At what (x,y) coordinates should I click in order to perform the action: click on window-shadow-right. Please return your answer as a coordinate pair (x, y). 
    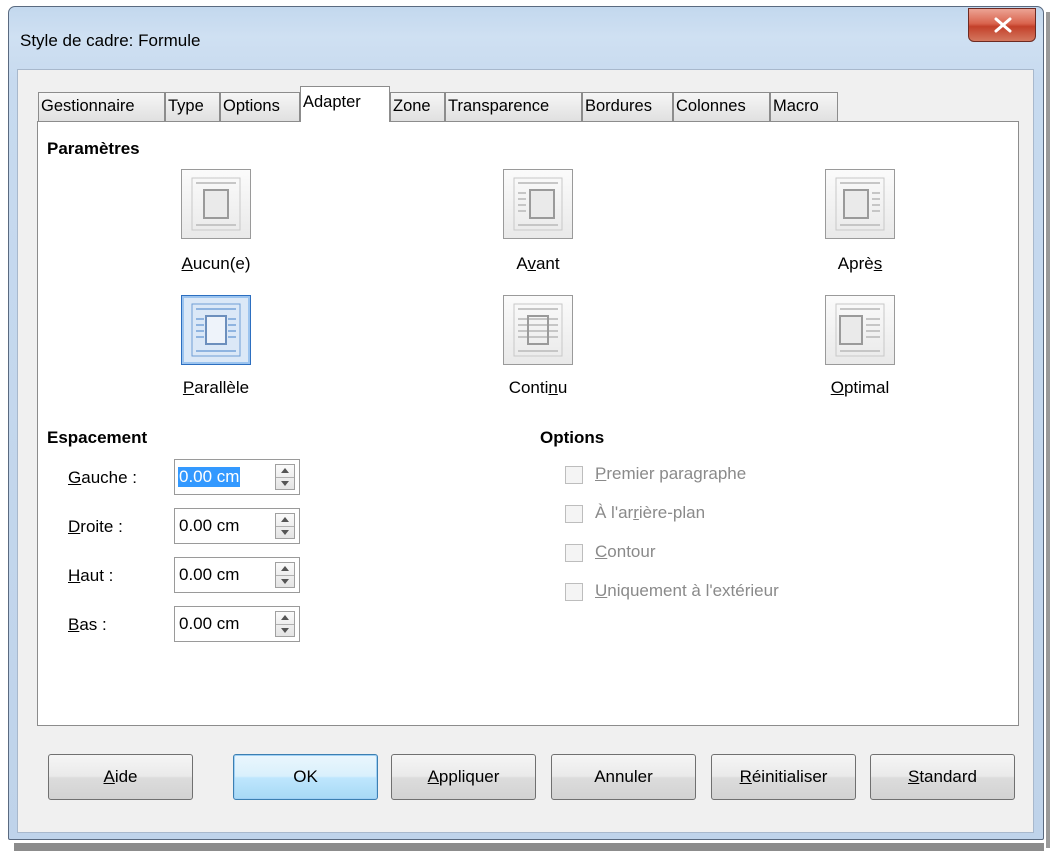
    Looking at the image, I should click on (1048, 430).